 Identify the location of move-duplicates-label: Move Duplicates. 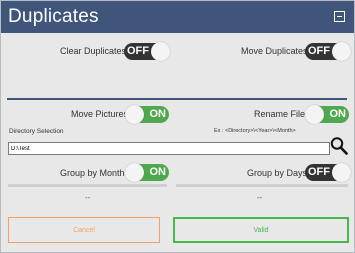
(274, 51).